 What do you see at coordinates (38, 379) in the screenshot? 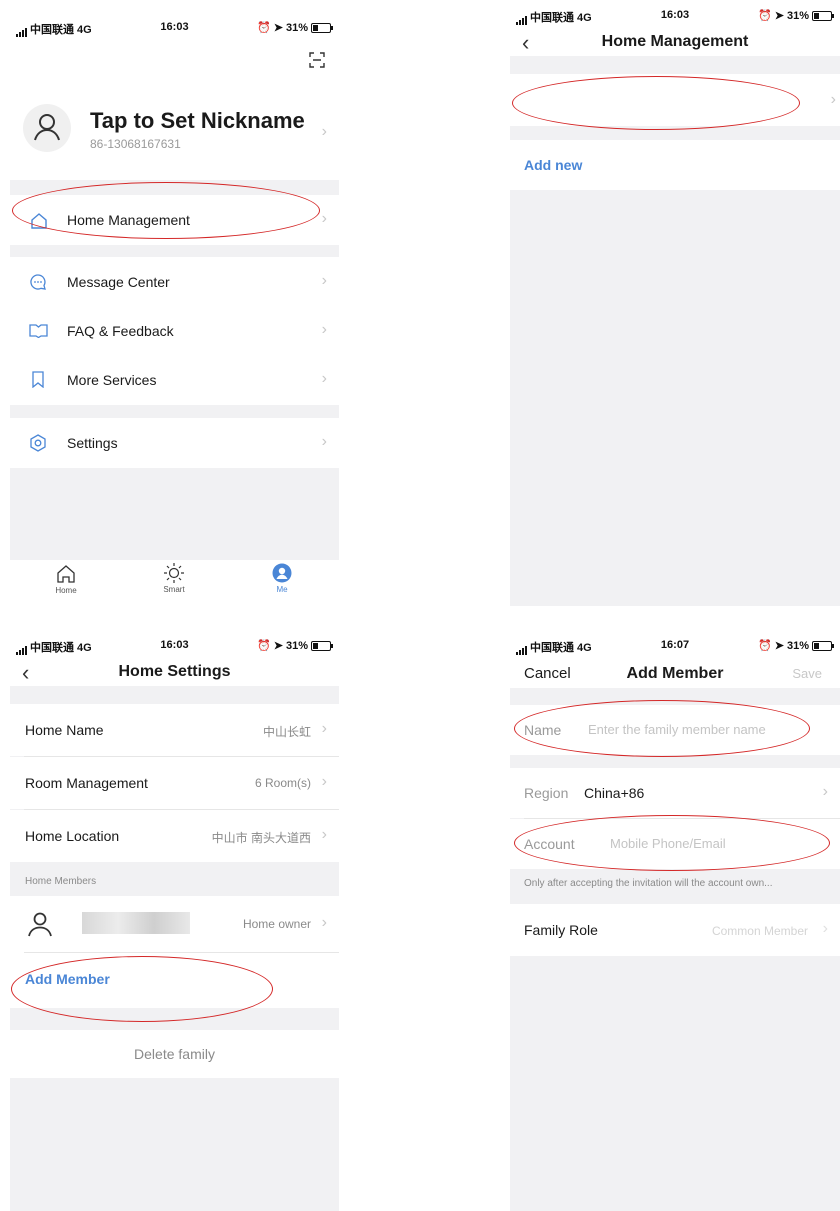
I see `bookmark-icon` at bounding box center [38, 379].